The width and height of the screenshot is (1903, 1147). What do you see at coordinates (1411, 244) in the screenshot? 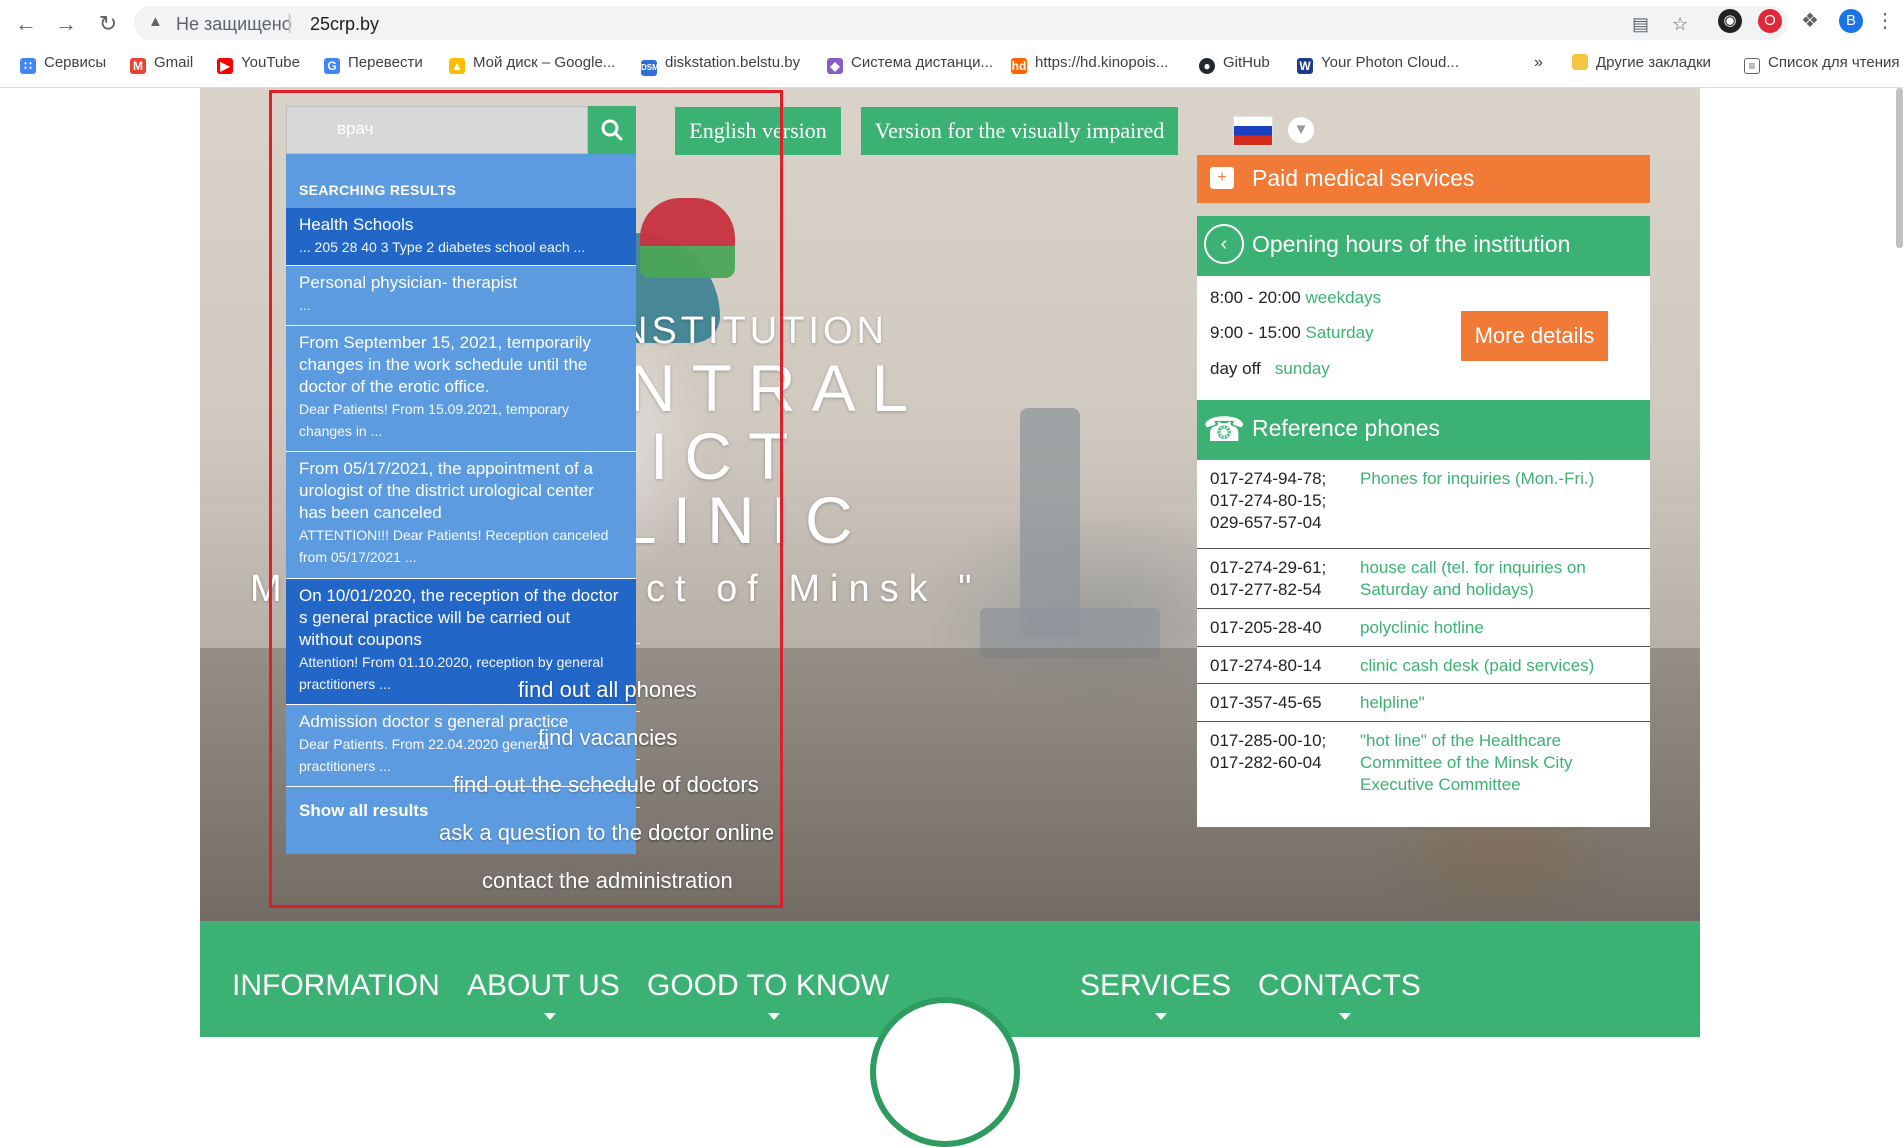
I see `opening-hours-title: Opening hours of the institution` at bounding box center [1411, 244].